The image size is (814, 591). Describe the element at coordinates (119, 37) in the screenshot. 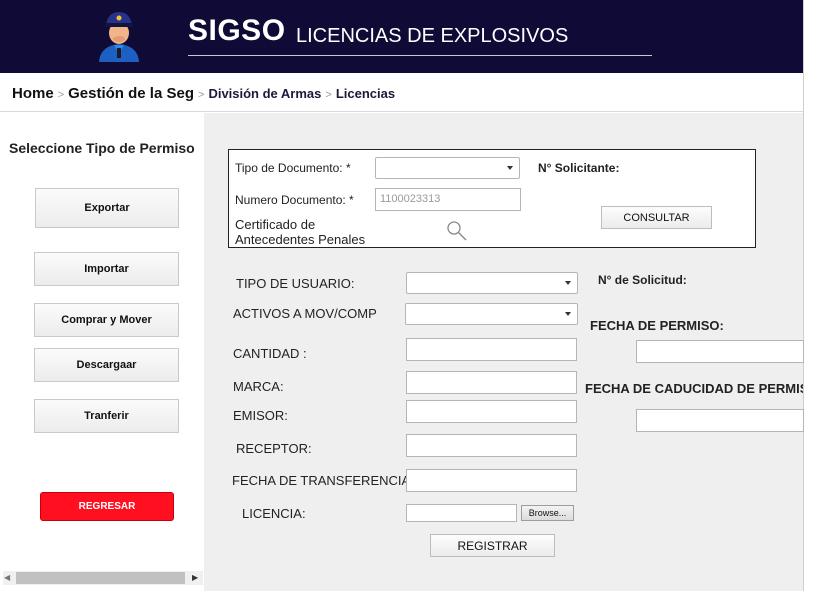

I see `police-officer-logo-icon` at that location.